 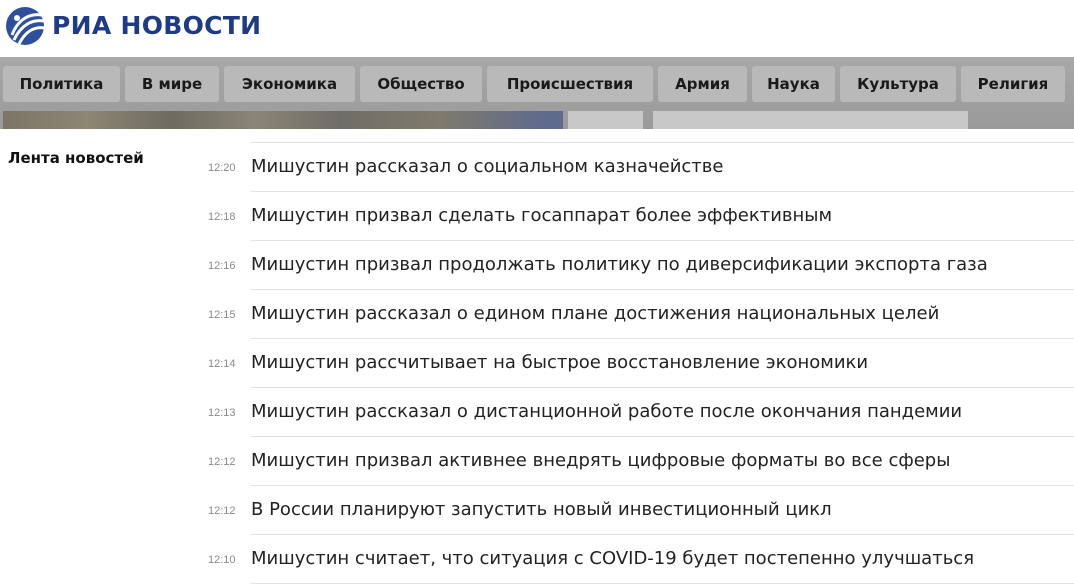 I want to click on feed-item-time: 12:16, so click(x=222, y=266).